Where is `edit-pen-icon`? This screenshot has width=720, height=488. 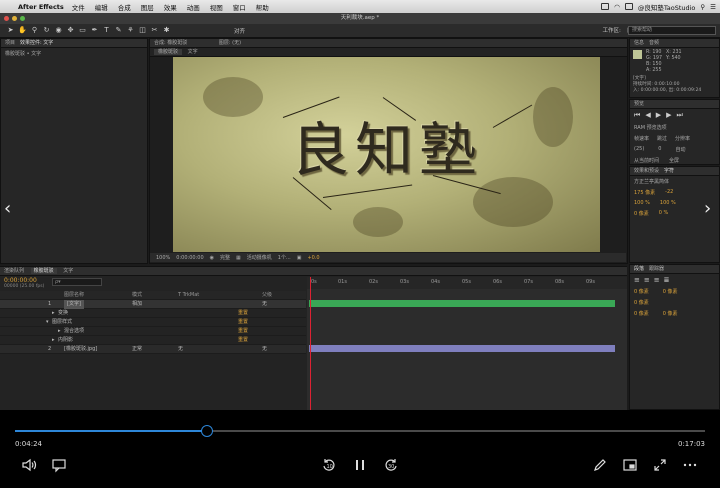 edit-pen-icon is located at coordinates (600, 465).